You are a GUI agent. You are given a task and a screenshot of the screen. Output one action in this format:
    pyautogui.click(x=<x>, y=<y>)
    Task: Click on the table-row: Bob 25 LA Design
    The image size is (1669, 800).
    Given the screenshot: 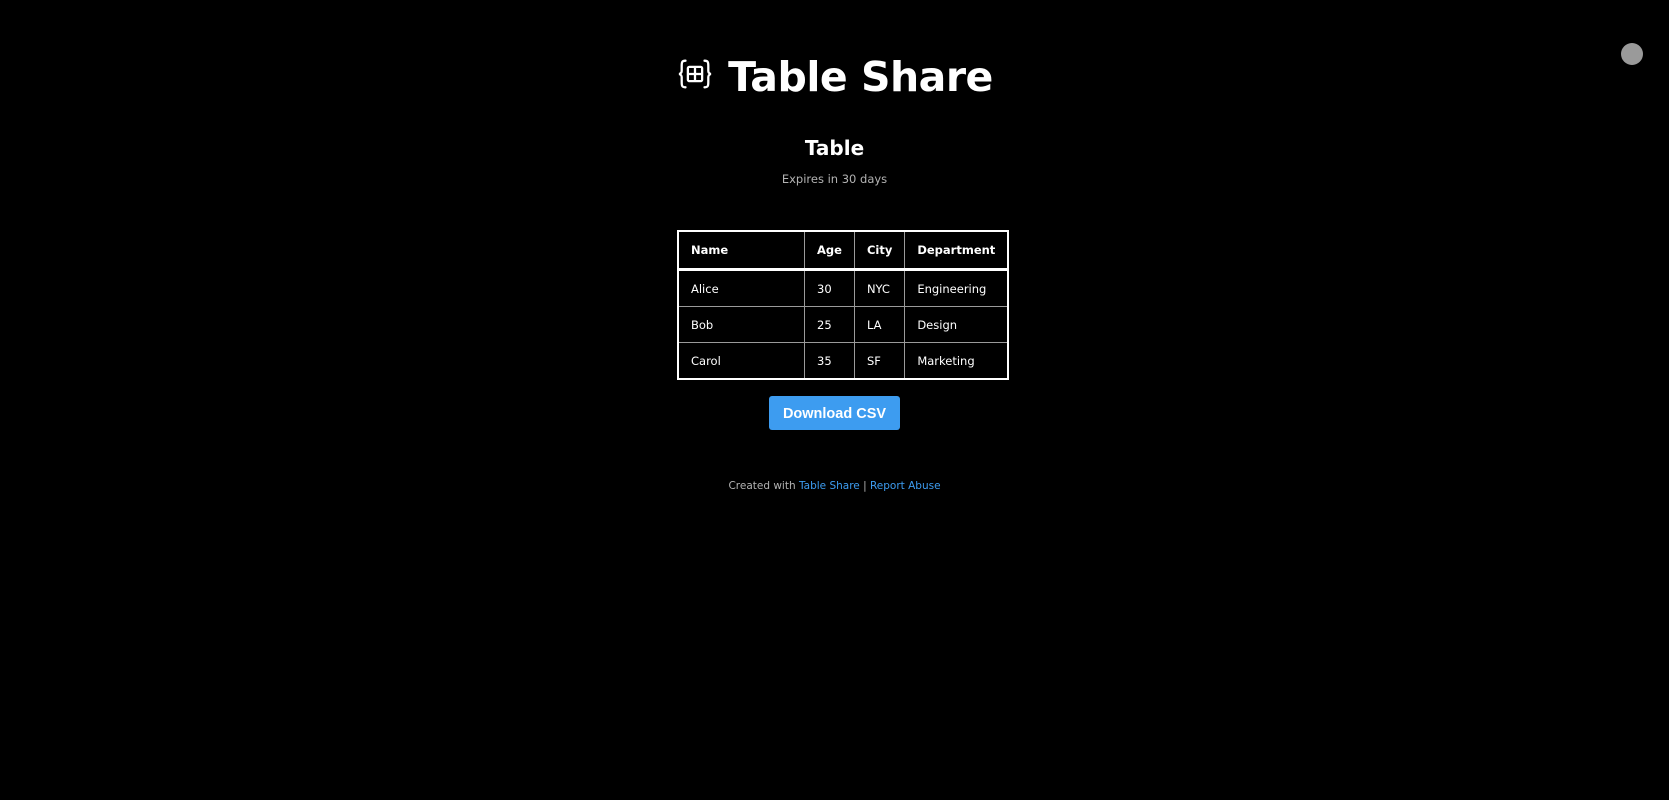 What is the action you would take?
    pyautogui.click(x=843, y=324)
    